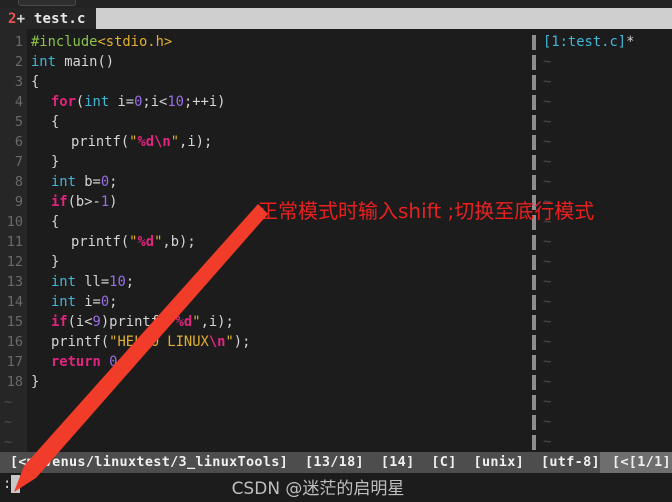  I want to click on line-number: 1, so click(18, 42).